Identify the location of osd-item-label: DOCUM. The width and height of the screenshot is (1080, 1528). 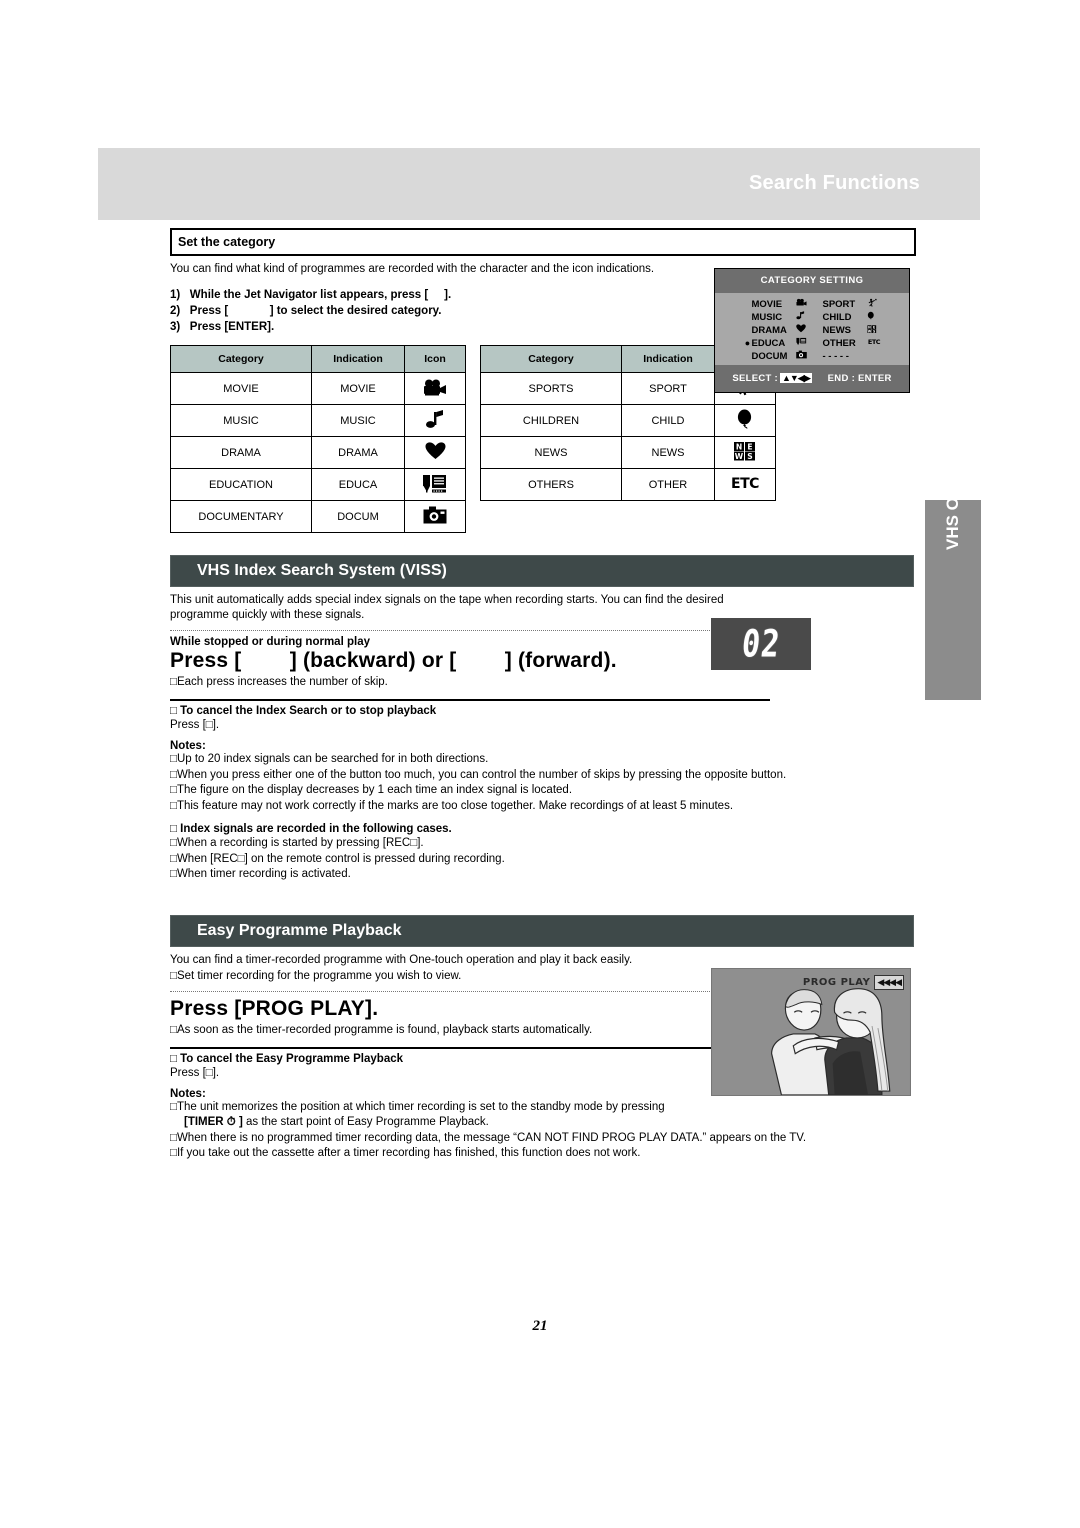
(769, 356).